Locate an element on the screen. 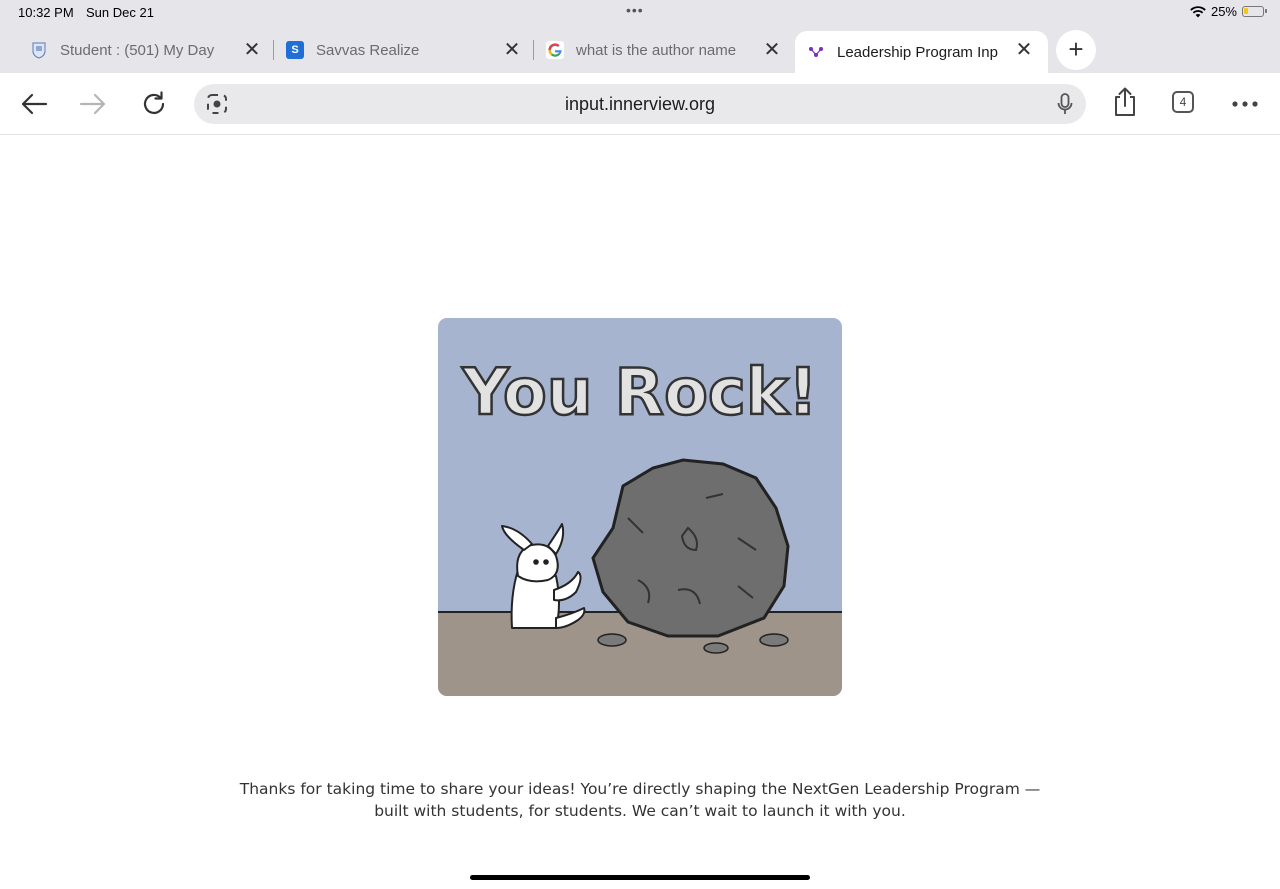  status-time: 10:32 PM is located at coordinates (46, 12).